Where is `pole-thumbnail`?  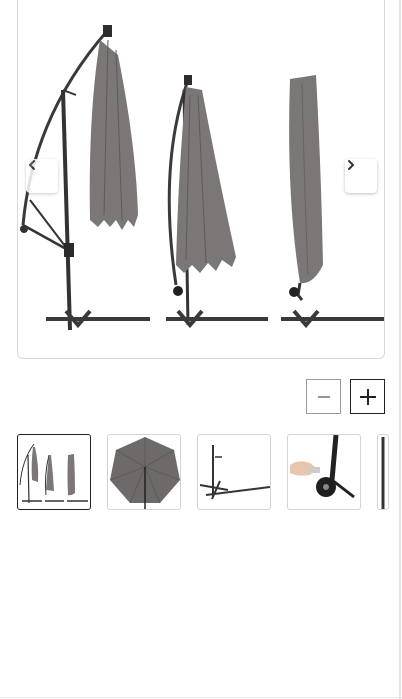
pole-thumbnail is located at coordinates (383, 473).